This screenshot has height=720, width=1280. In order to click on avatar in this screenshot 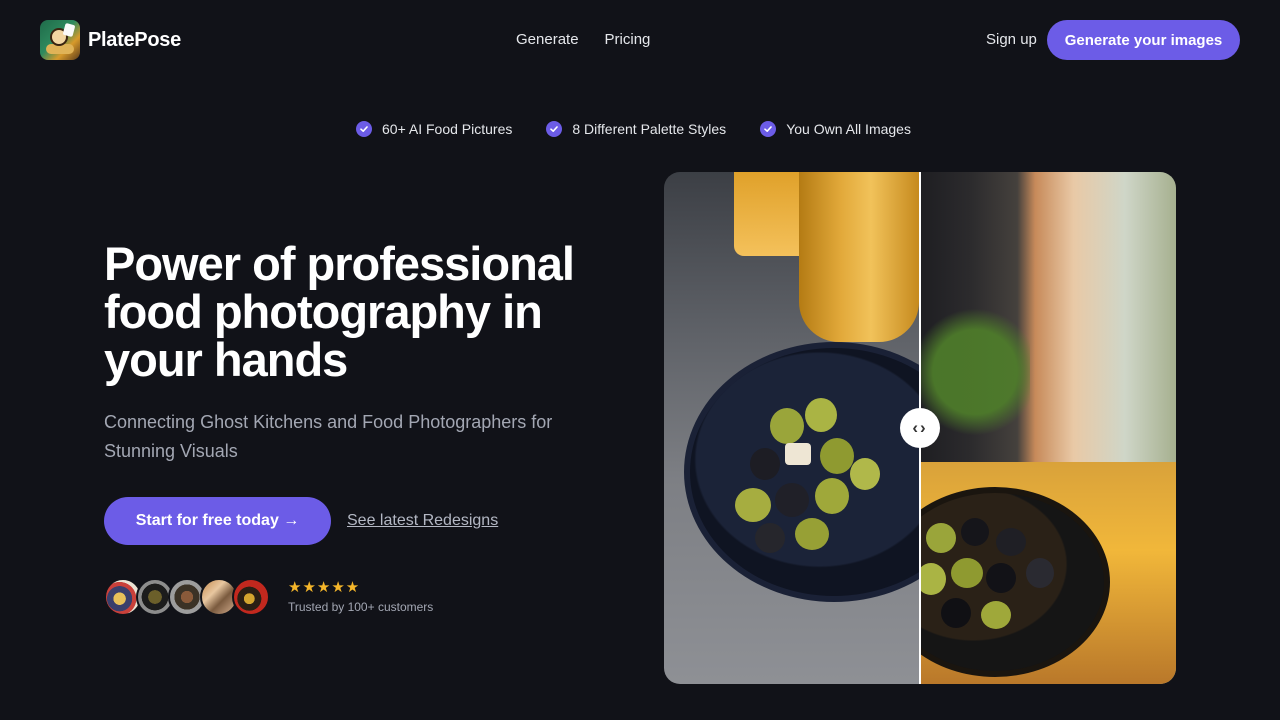, I will do `click(251, 597)`.